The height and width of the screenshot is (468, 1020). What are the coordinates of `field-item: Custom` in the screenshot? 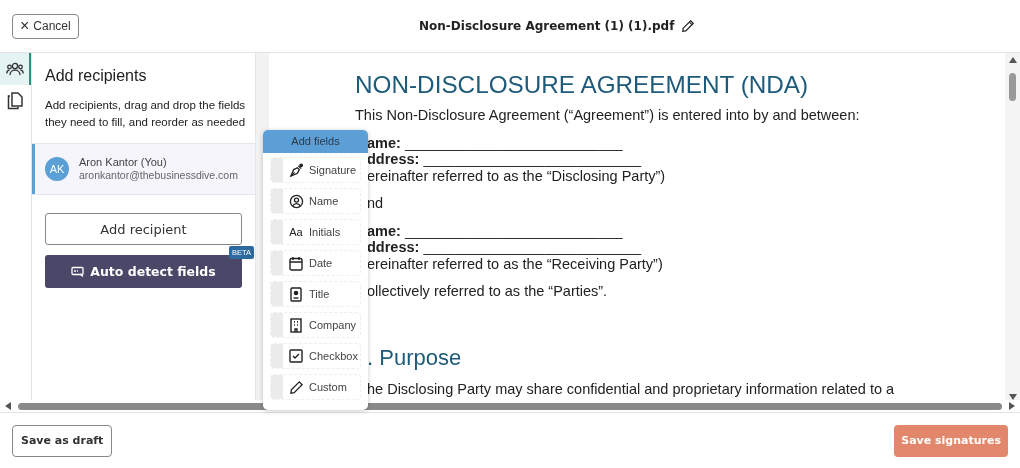 It's located at (315, 387).